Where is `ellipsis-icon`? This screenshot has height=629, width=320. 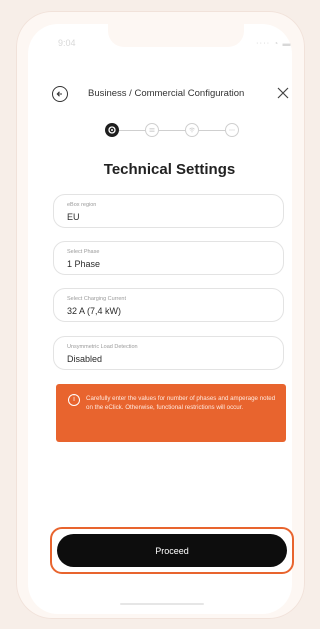 ellipsis-icon is located at coordinates (232, 130).